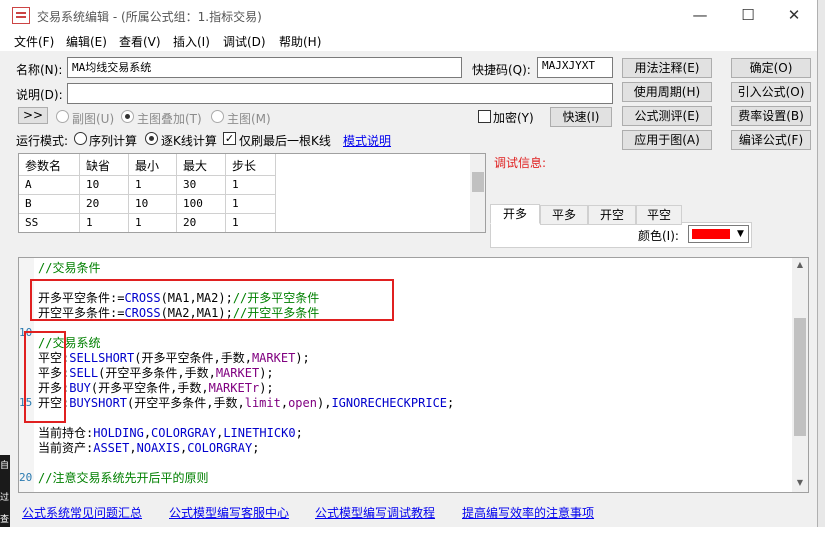  Describe the element at coordinates (153, 165) in the screenshot. I see `param-header-min: 最小` at that location.